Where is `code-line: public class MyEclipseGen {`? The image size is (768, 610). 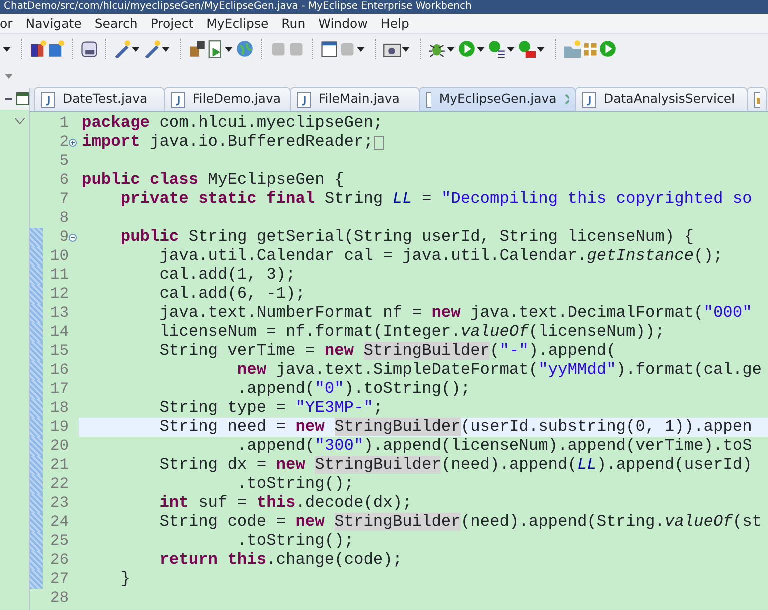
code-line: public class MyEclipseGen { is located at coordinates (213, 180).